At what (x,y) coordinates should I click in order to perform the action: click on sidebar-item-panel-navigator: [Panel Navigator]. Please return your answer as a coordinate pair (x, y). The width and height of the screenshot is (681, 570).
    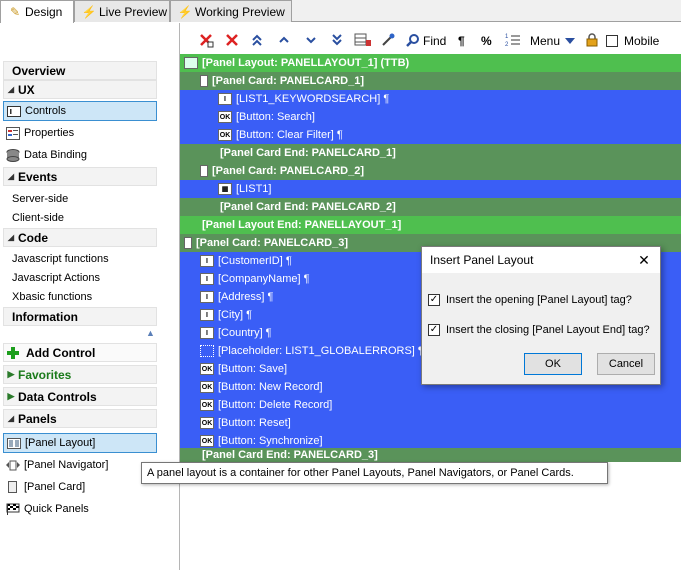
    Looking at the image, I should click on (80, 465).